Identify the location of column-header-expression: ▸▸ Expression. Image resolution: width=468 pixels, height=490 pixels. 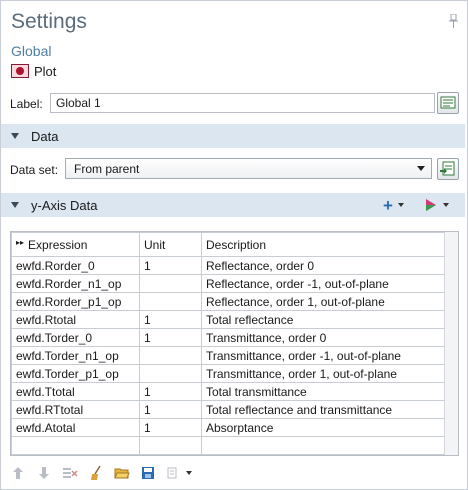
(75, 244).